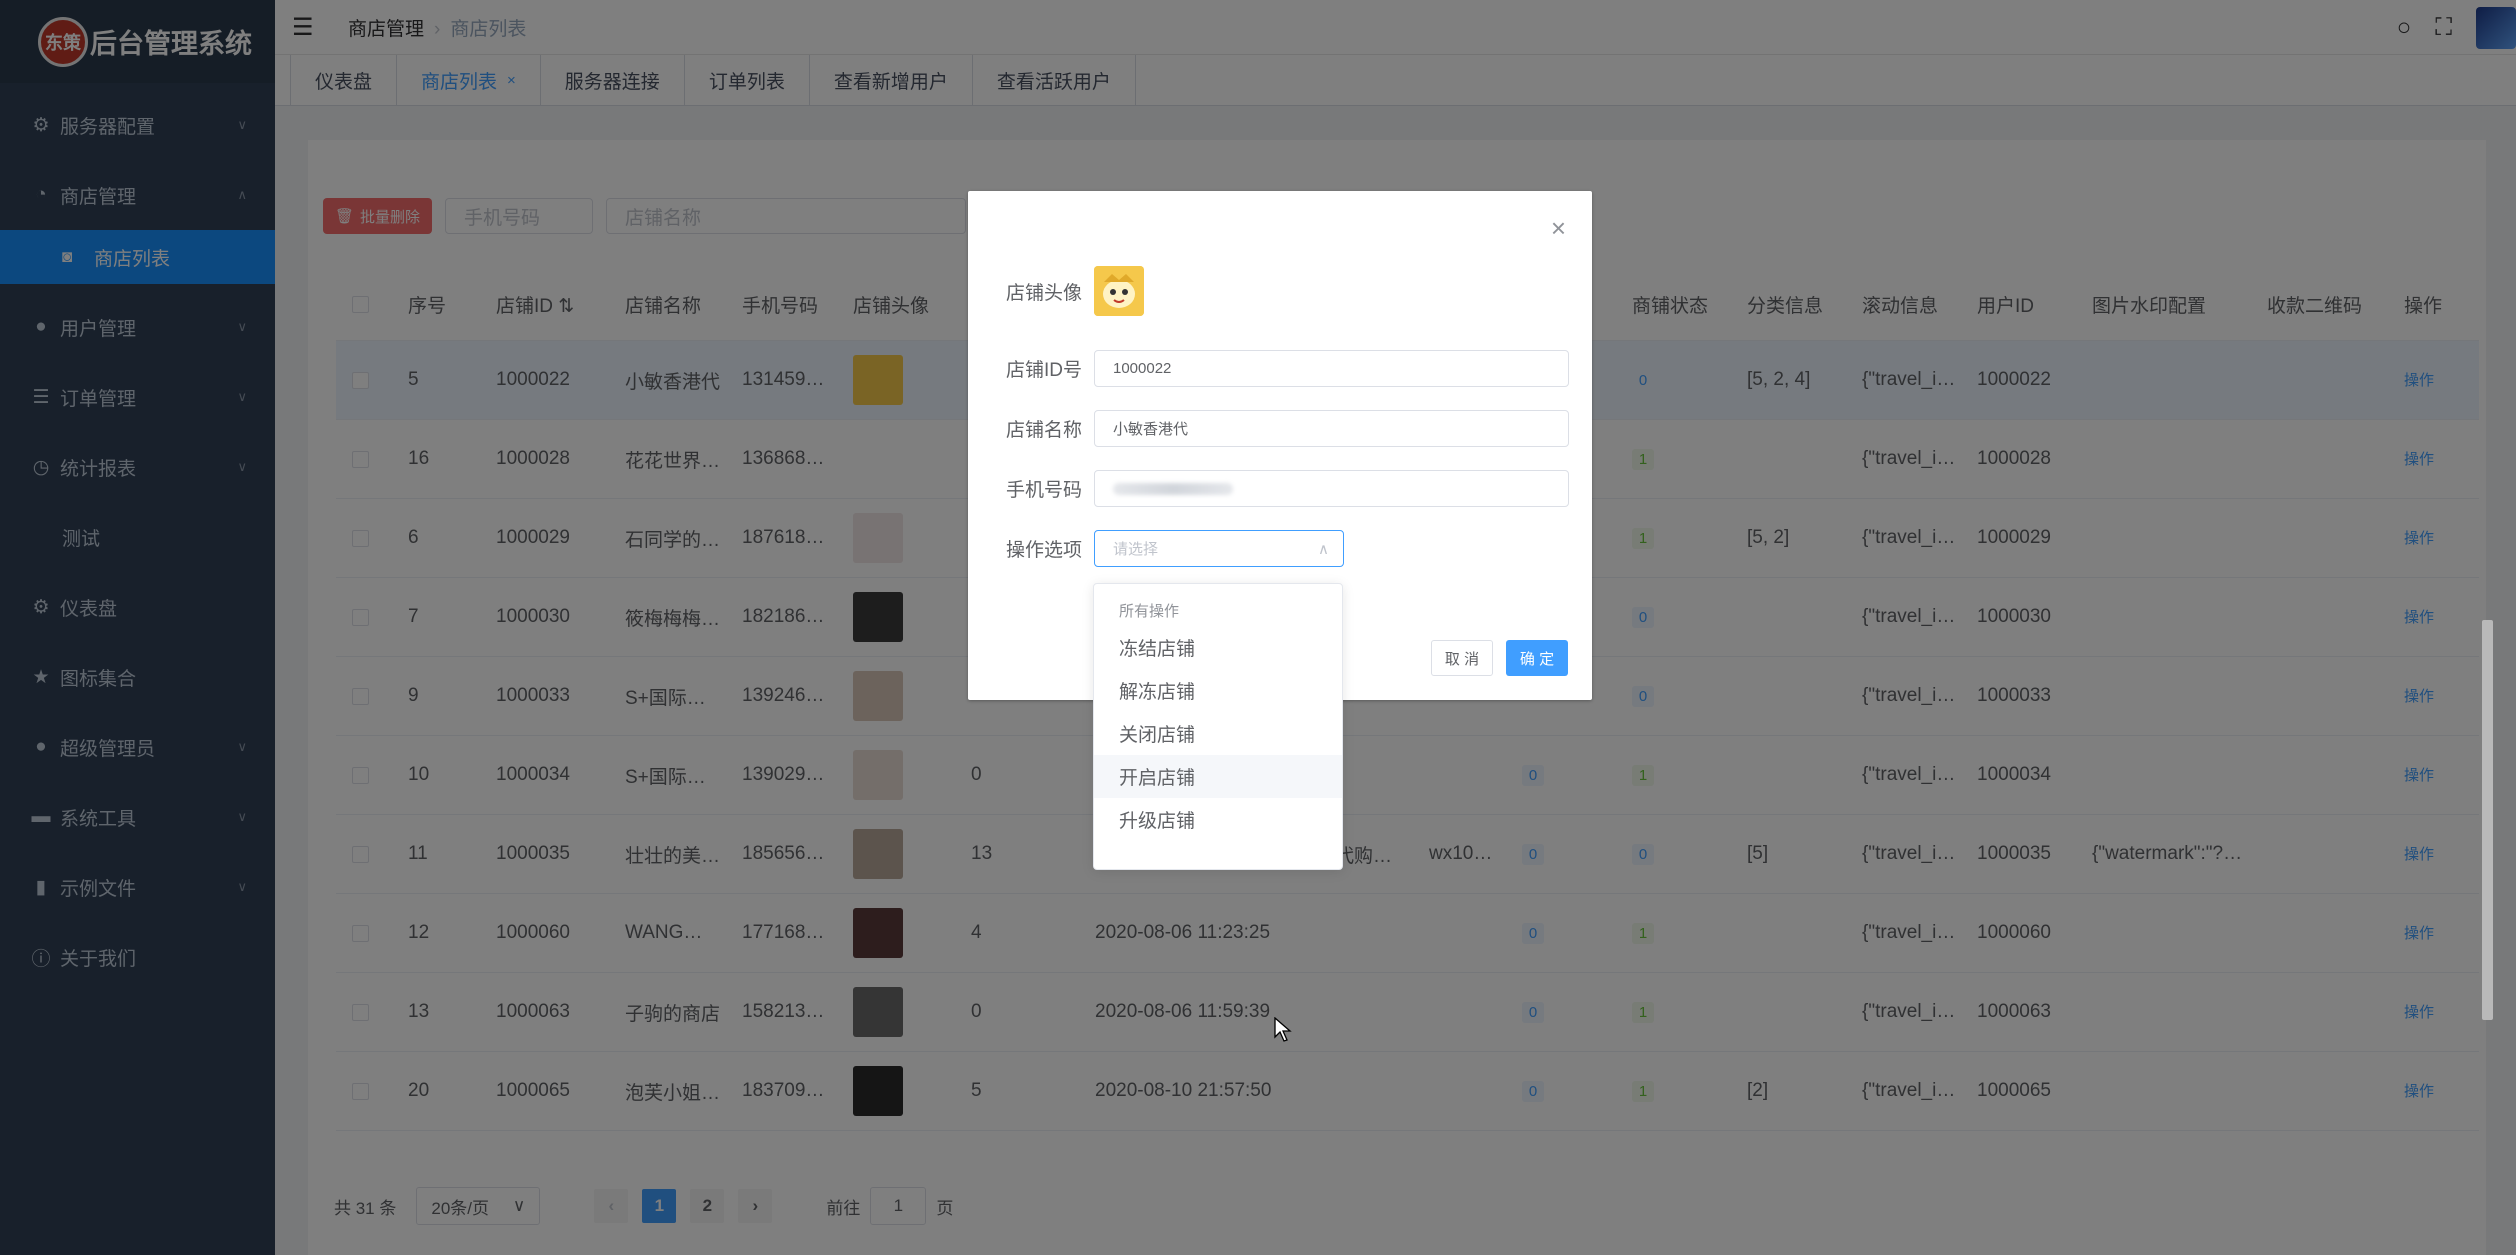 This screenshot has height=1255, width=2516. What do you see at coordinates (1537, 658) in the screenshot?
I see `confirm-button: 确 定` at bounding box center [1537, 658].